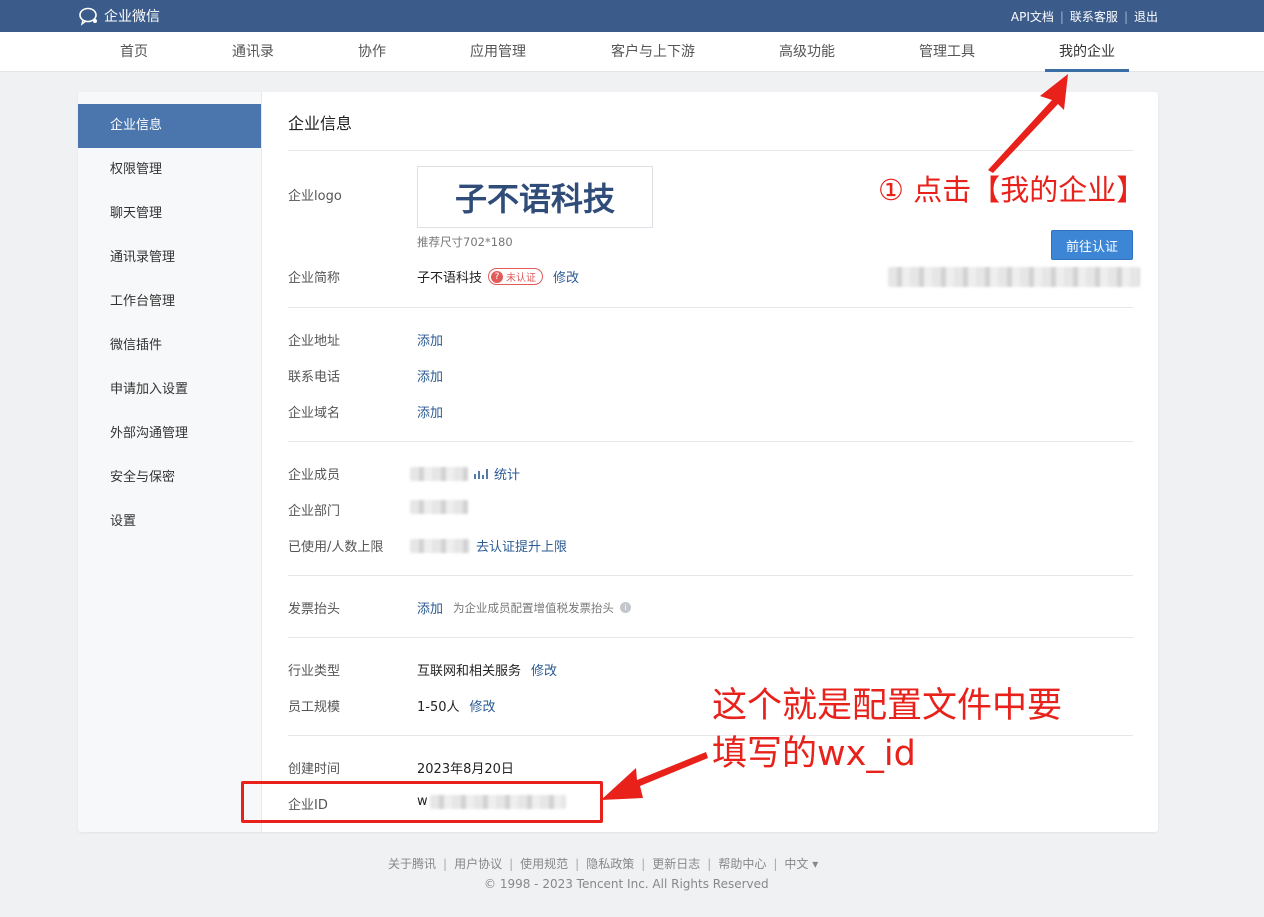  What do you see at coordinates (412, 863) in the screenshot?
I see `footer-about: 关于腾讯` at bounding box center [412, 863].